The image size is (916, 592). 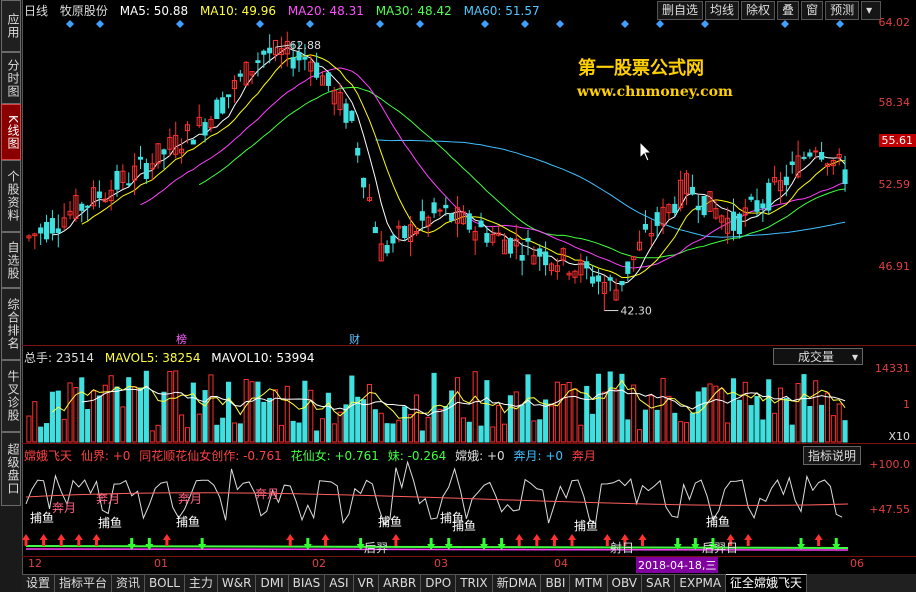 I want to click on indicator-tab: W&R, so click(x=237, y=583).